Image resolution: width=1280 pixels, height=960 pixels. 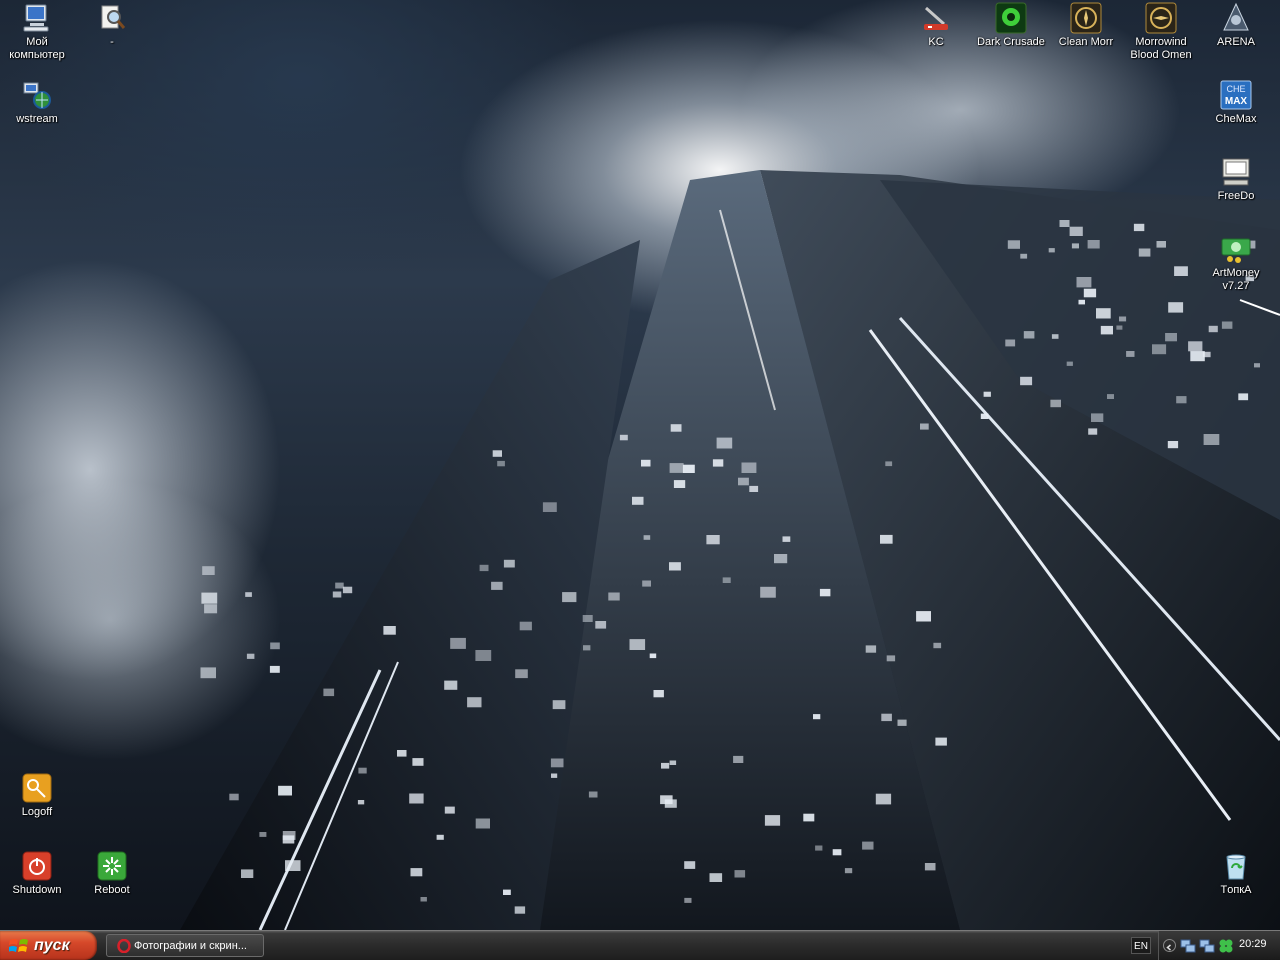 I want to click on chevron-left-icon, so click(x=1168, y=947).